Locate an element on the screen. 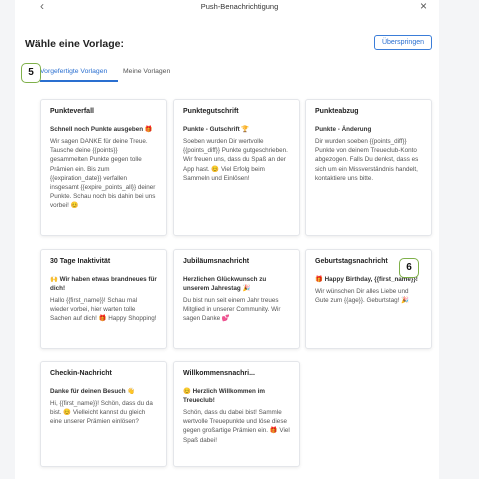 The height and width of the screenshot is (479, 479). tab-my-templates: Meine Vorlagen is located at coordinates (146, 71).